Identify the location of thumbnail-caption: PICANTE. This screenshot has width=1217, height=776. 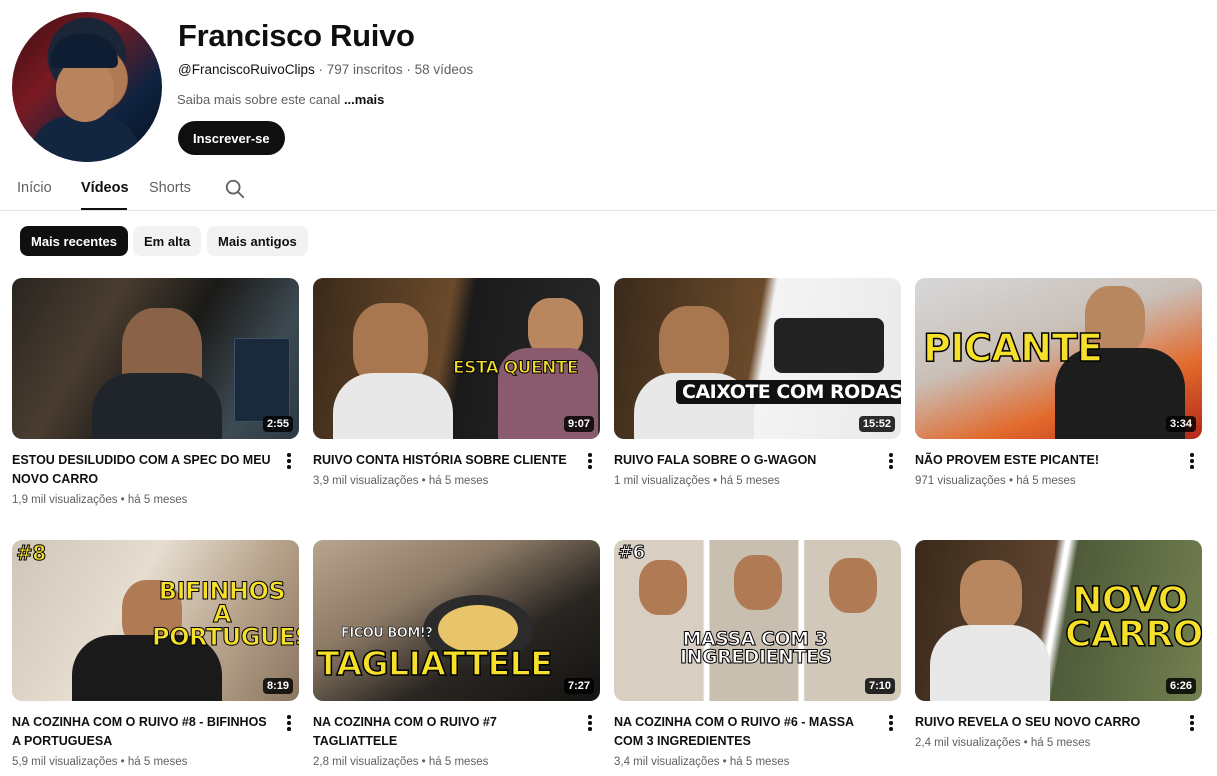
(1012, 348).